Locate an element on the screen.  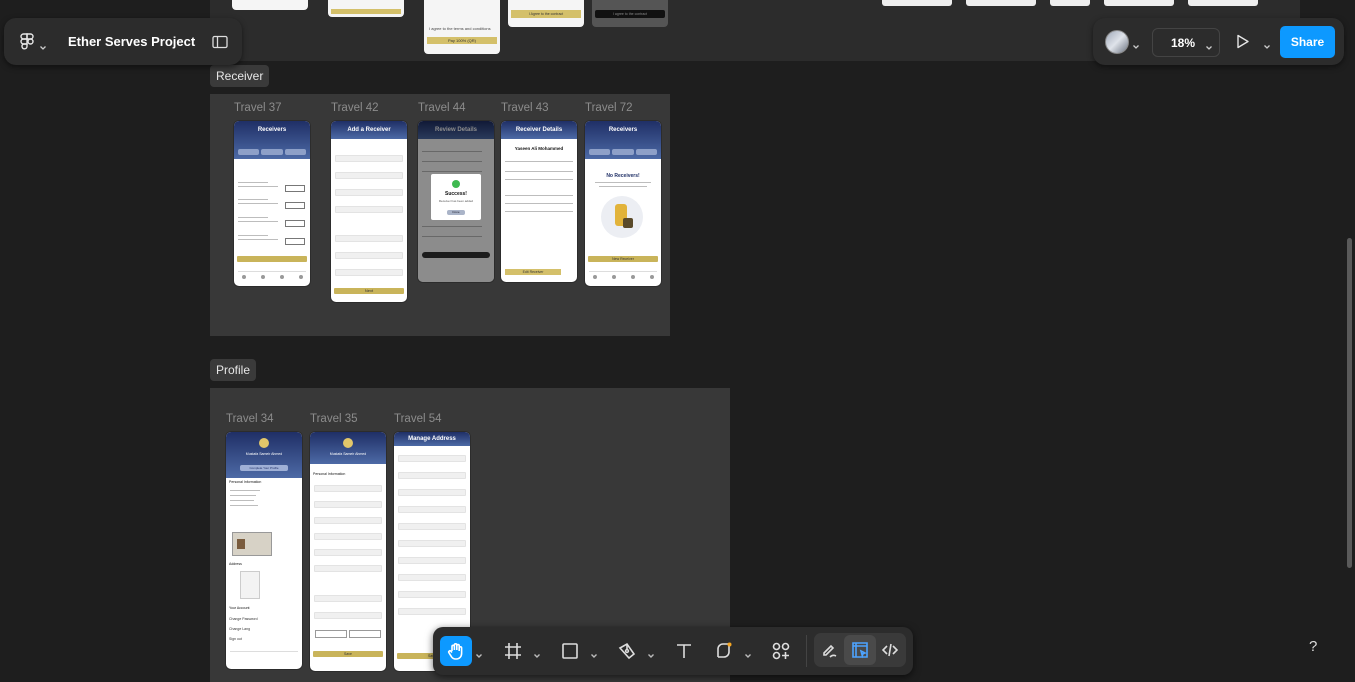
partial-frame: I Agree to the contract is located at coordinates (546, 13).